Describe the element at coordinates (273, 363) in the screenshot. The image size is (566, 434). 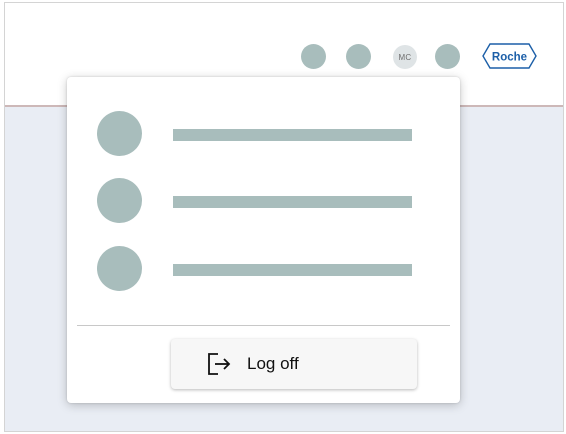
I see `log-off-label: Log off` at that location.